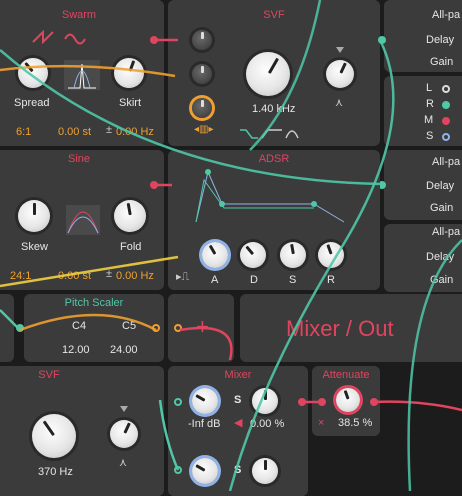  Describe the element at coordinates (321, 423) in the screenshot. I see `attenuate-x-icon: ×` at that location.